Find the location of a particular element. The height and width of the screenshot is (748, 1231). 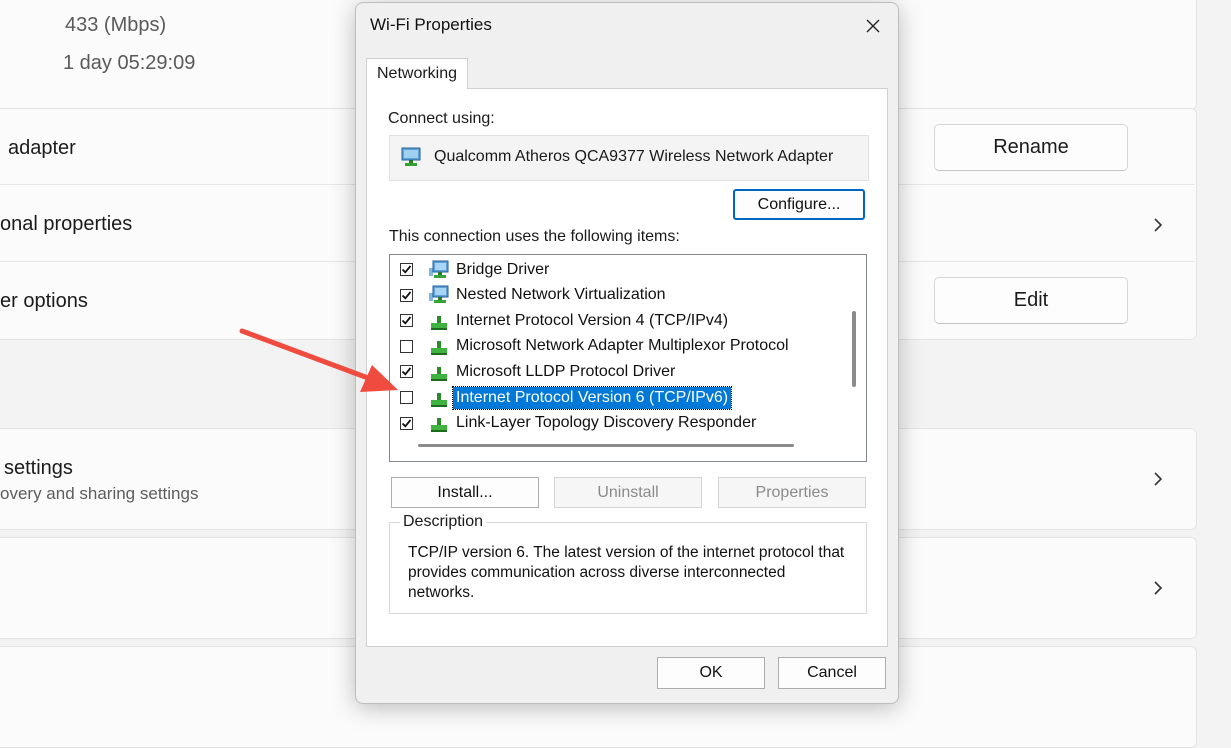

sharing-settings-title: settings is located at coordinates (38, 468).